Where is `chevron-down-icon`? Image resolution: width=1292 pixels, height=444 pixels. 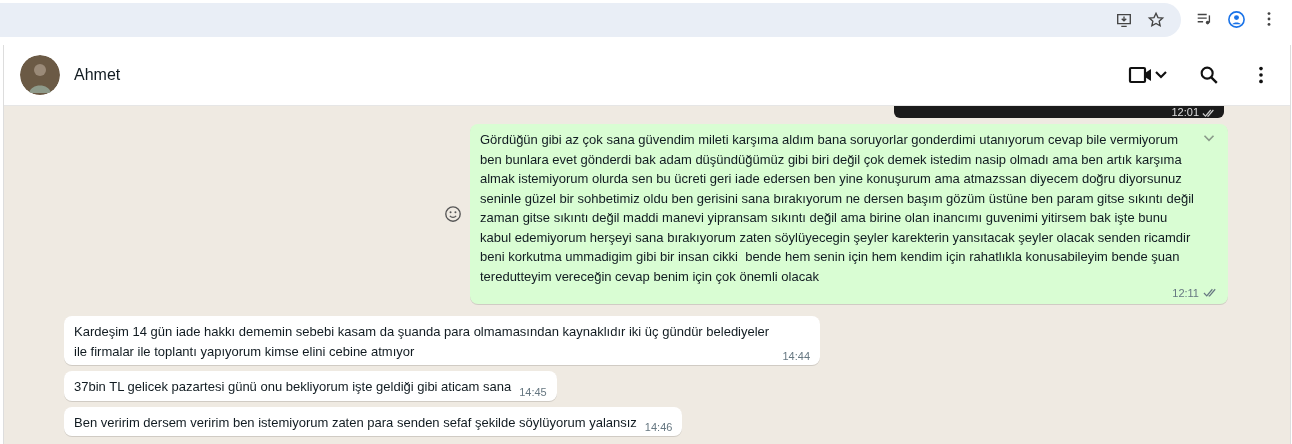
chevron-down-icon is located at coordinates (1209, 138).